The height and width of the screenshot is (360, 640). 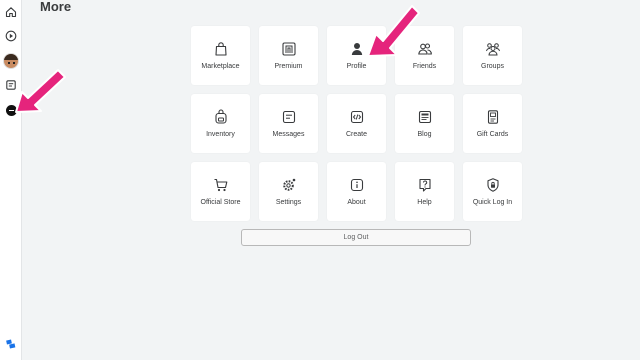 What do you see at coordinates (492, 66) in the screenshot?
I see `tile-label: Groups` at bounding box center [492, 66].